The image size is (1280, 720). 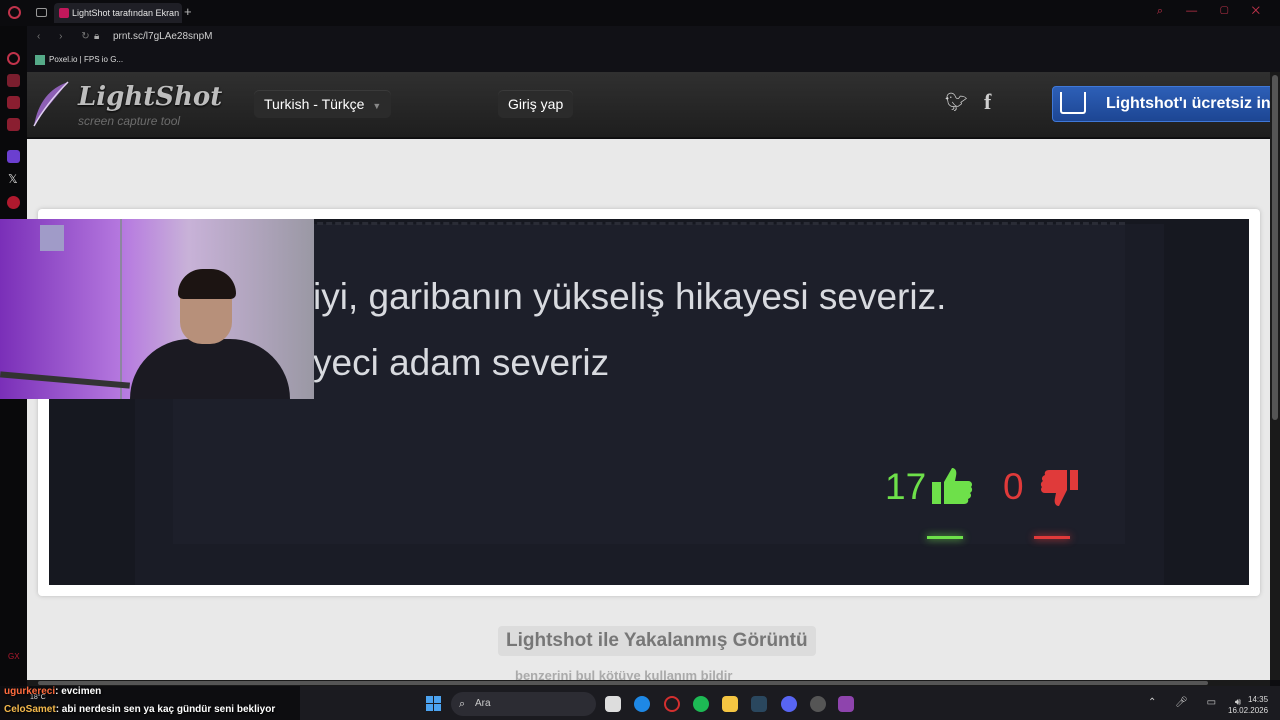 I want to click on download-label: Lightshot'ı ücretsiz in, so click(x=1188, y=103).